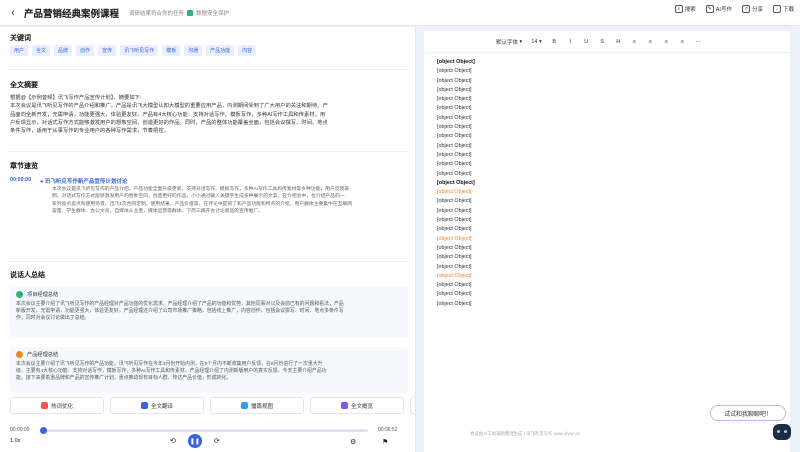 Image resolution: width=800 pixels, height=452 pixels. What do you see at coordinates (723, 10) in the screenshot?
I see `ai-write-label: AI写作` at bounding box center [723, 10].